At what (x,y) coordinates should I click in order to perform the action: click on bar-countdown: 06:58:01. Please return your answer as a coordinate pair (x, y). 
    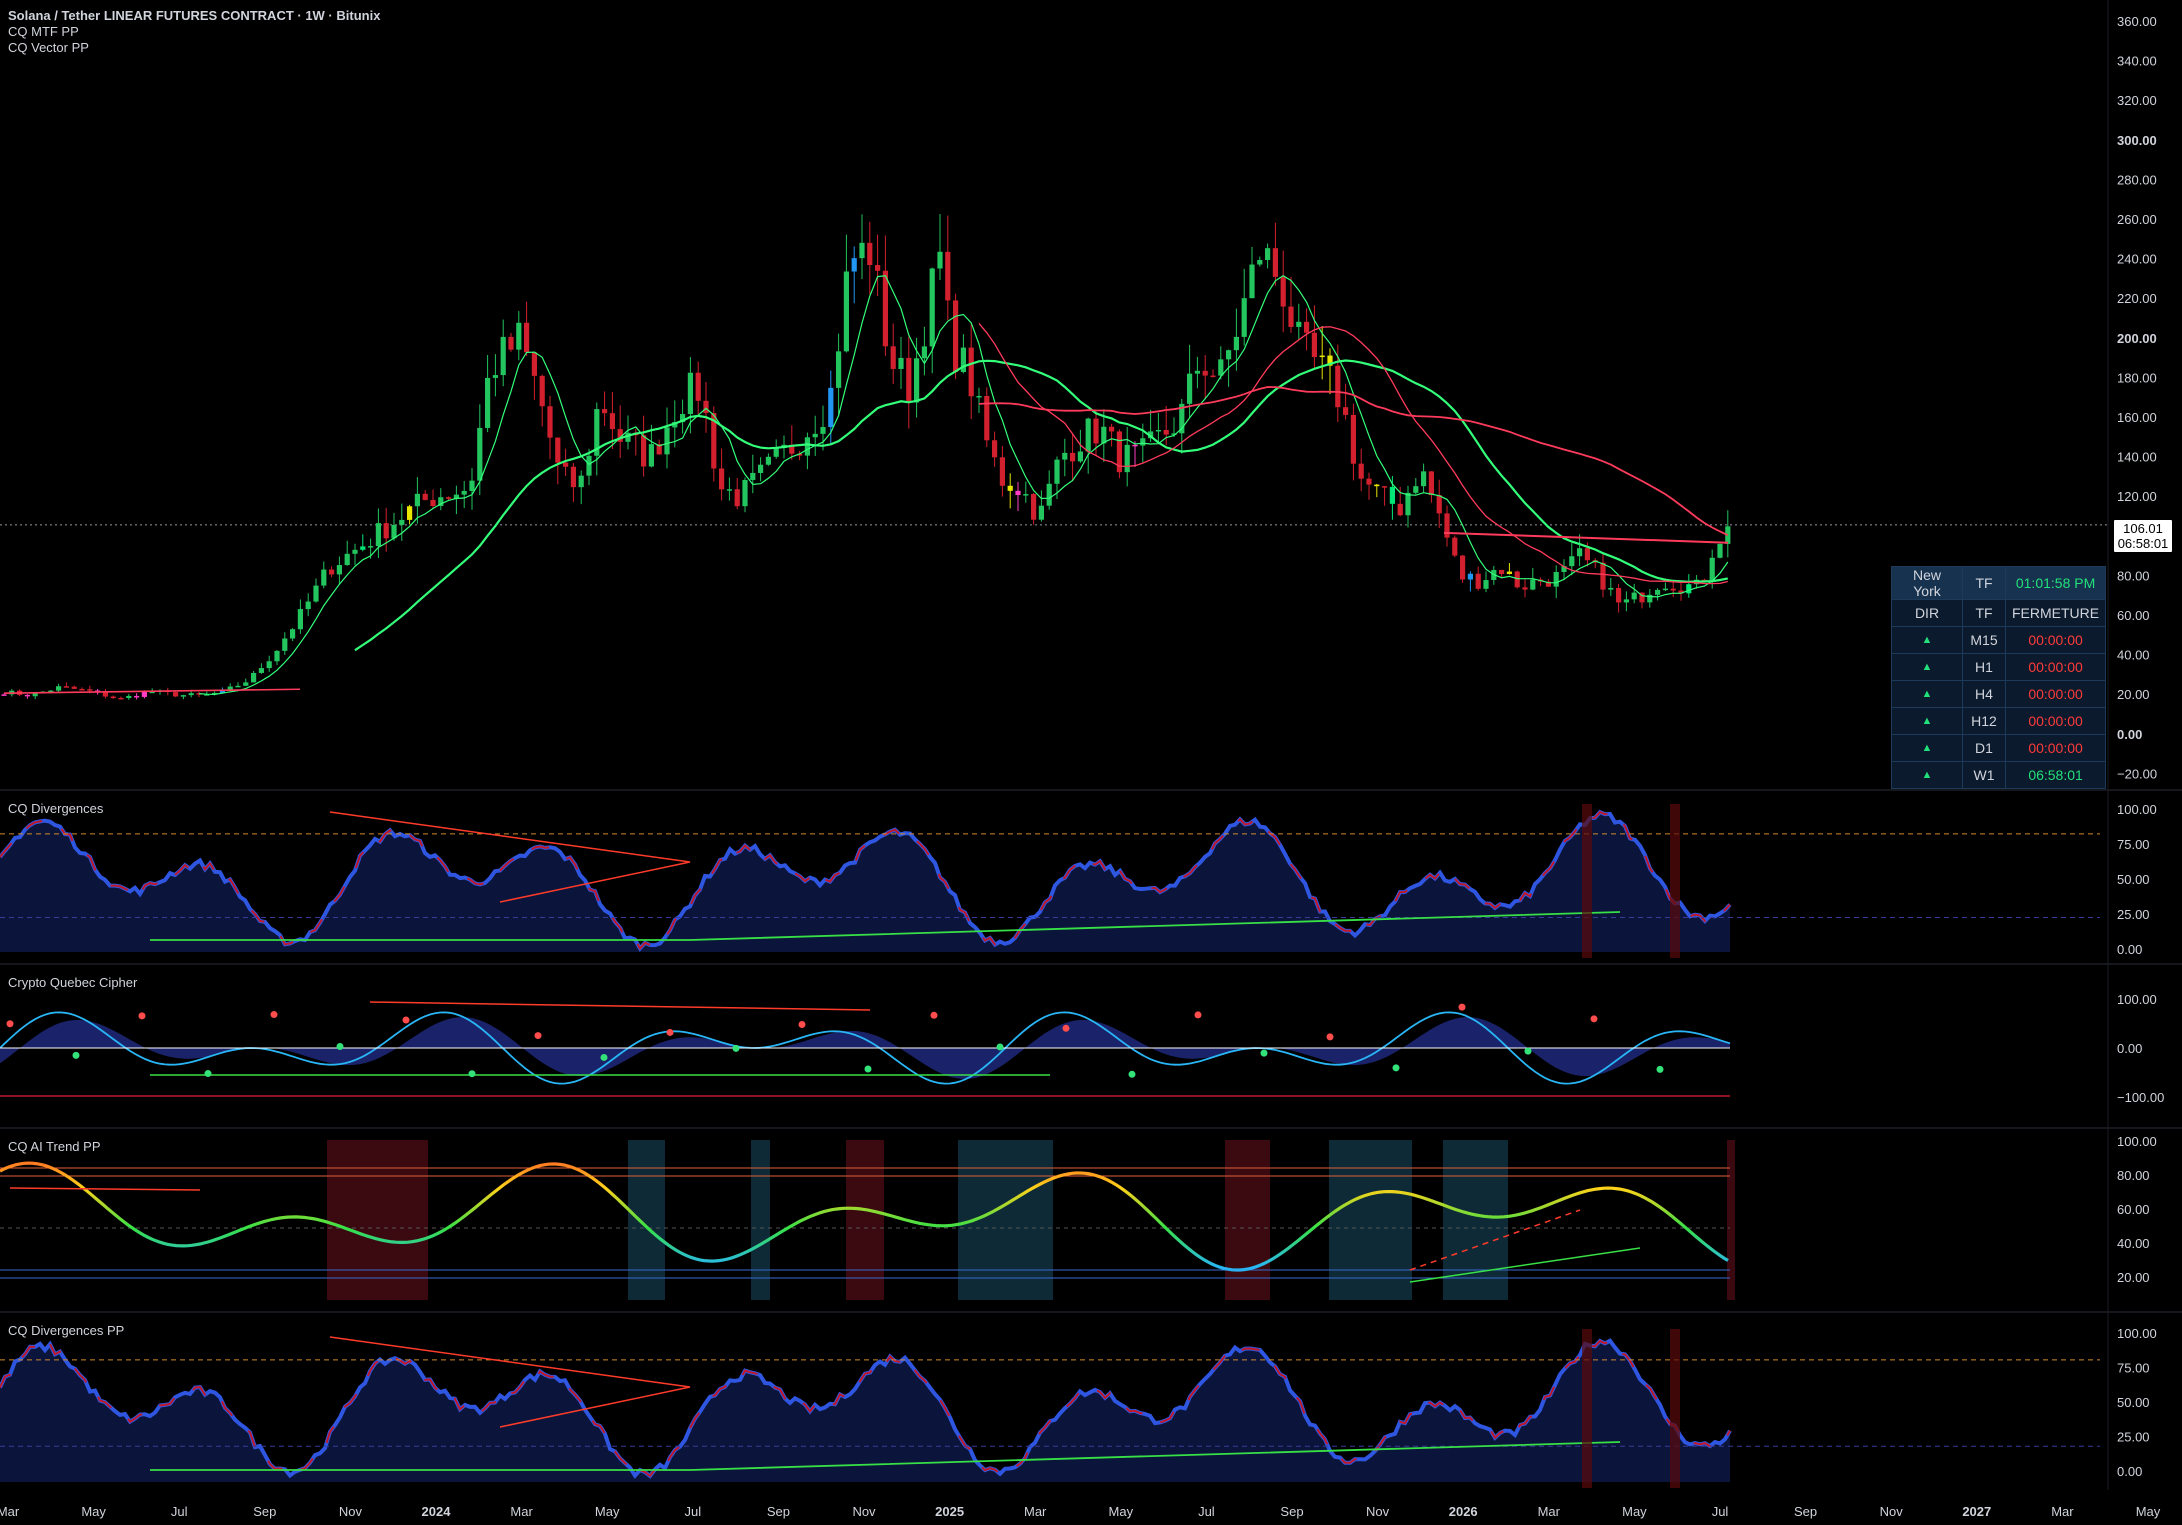
    Looking at the image, I should click on (2143, 543).